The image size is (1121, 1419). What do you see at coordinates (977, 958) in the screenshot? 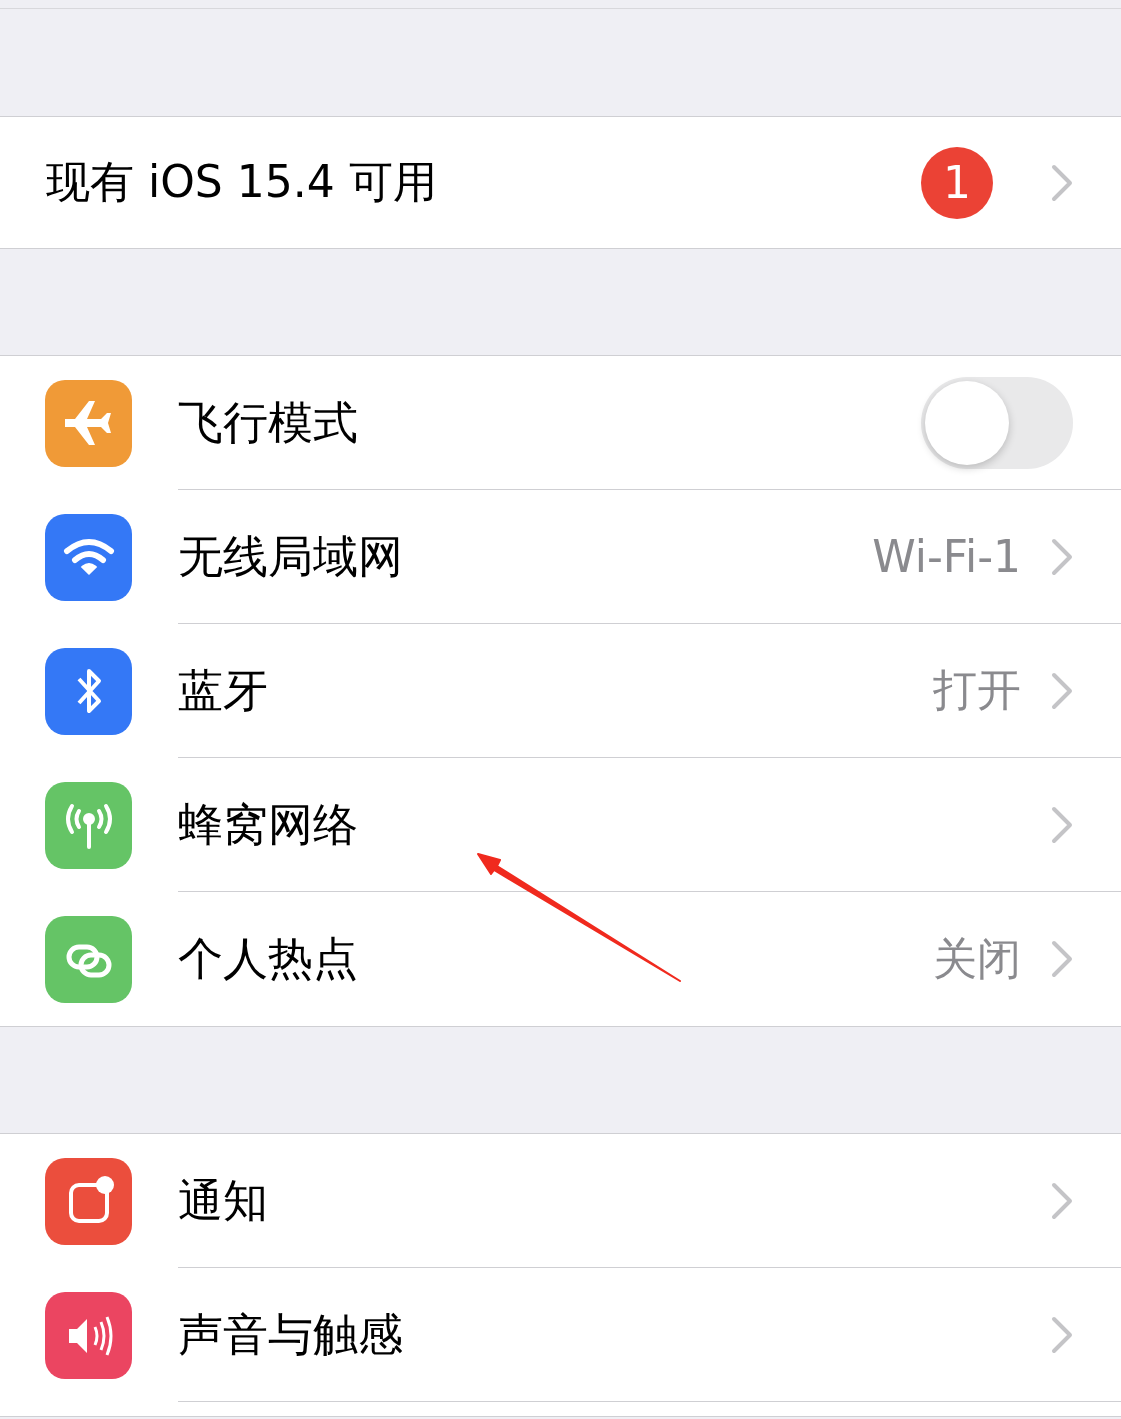
I see `setting-value: 关闭` at bounding box center [977, 958].